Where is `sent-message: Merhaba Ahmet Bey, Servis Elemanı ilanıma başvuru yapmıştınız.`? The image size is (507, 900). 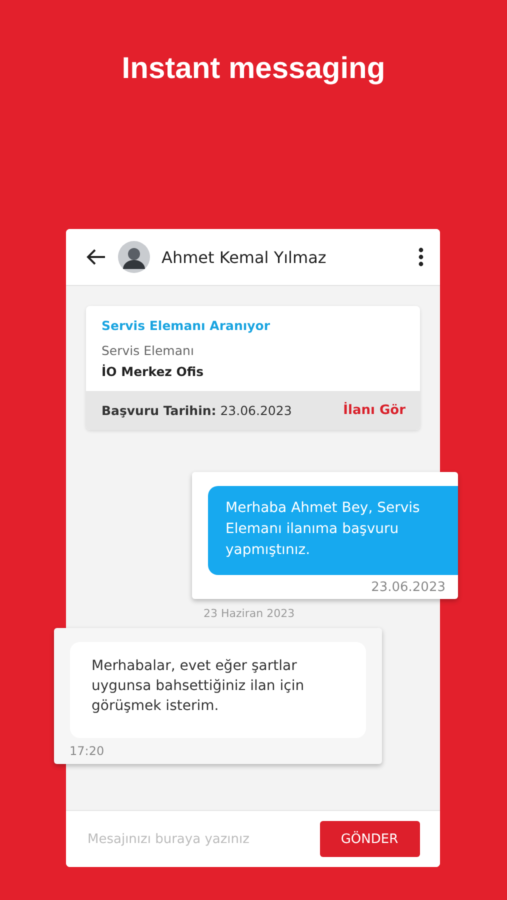 sent-message: Merhaba Ahmet Bey, Servis Elemanı ilanıma başvuru yapmıştınız. is located at coordinates (333, 530).